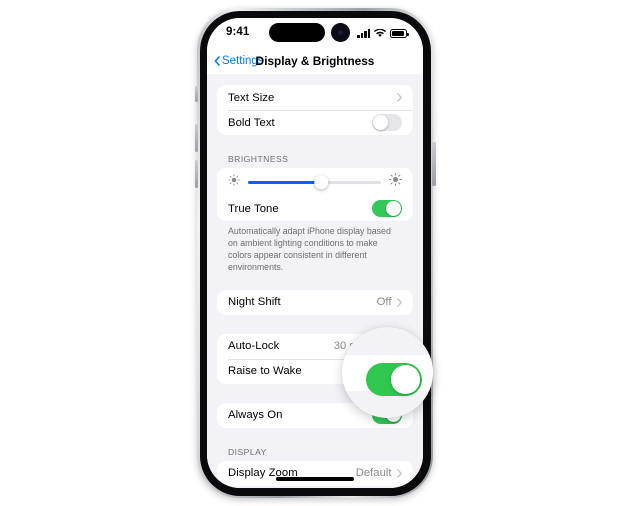 Image resolution: width=641 pixels, height=506 pixels. I want to click on dynamic-island, so click(297, 32).